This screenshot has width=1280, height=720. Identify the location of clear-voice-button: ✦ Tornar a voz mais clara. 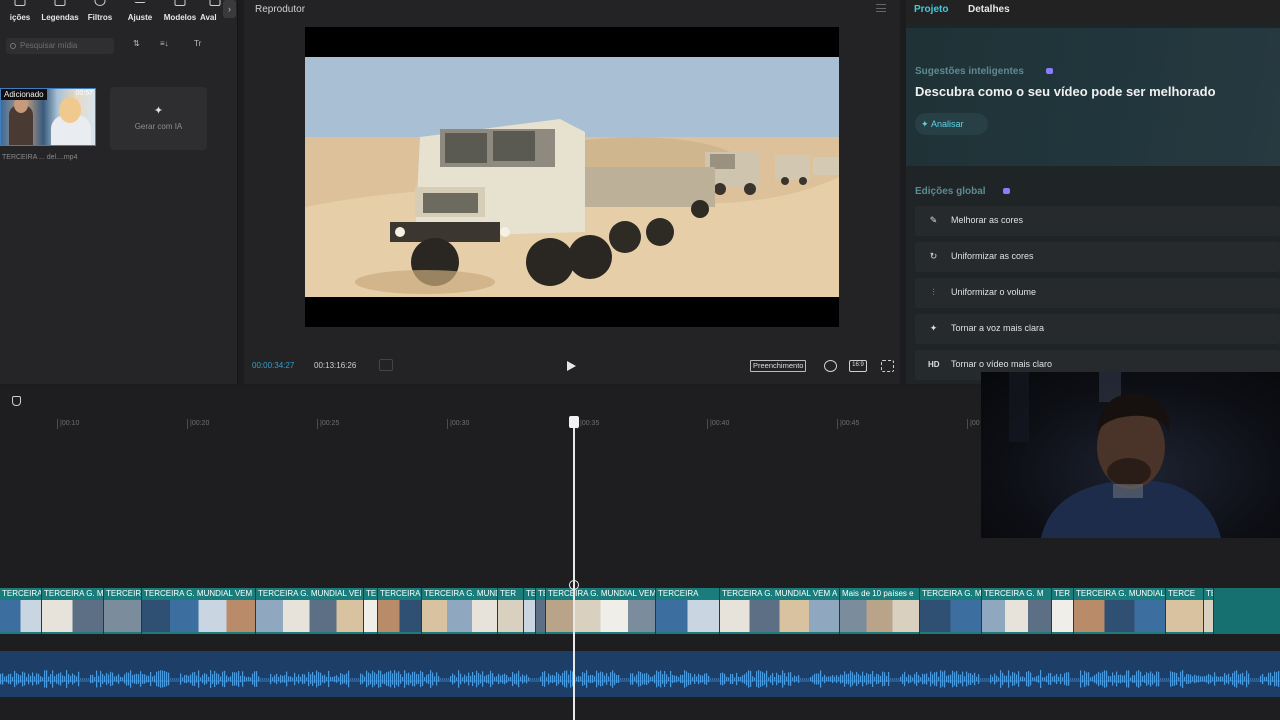
(1097, 329).